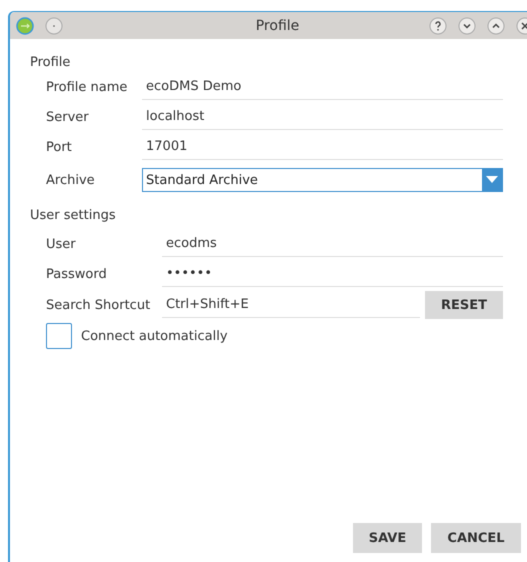 The height and width of the screenshot is (562, 527). What do you see at coordinates (476, 538) in the screenshot?
I see `dialog-button: CANCEL` at bounding box center [476, 538].